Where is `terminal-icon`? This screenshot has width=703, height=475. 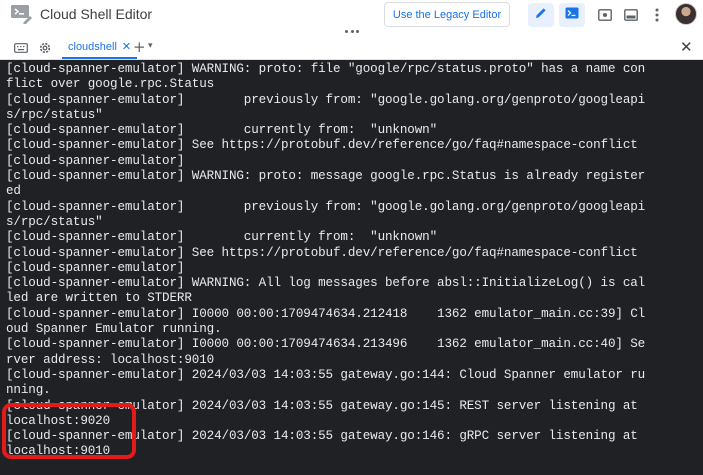 terminal-icon is located at coordinates (572, 15).